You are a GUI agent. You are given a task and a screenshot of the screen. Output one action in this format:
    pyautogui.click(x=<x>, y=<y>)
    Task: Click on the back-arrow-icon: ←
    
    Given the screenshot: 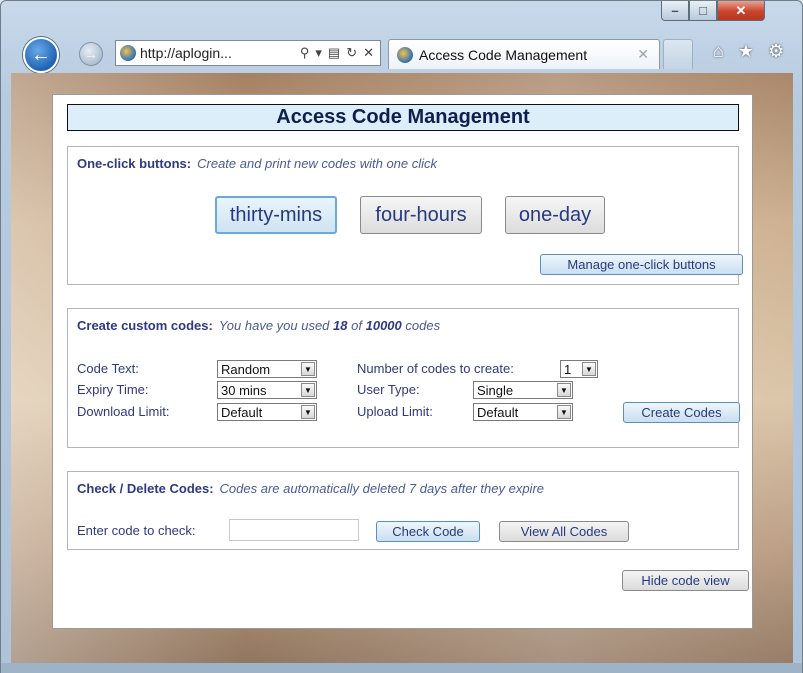 What is the action you would take?
    pyautogui.click(x=41, y=54)
    